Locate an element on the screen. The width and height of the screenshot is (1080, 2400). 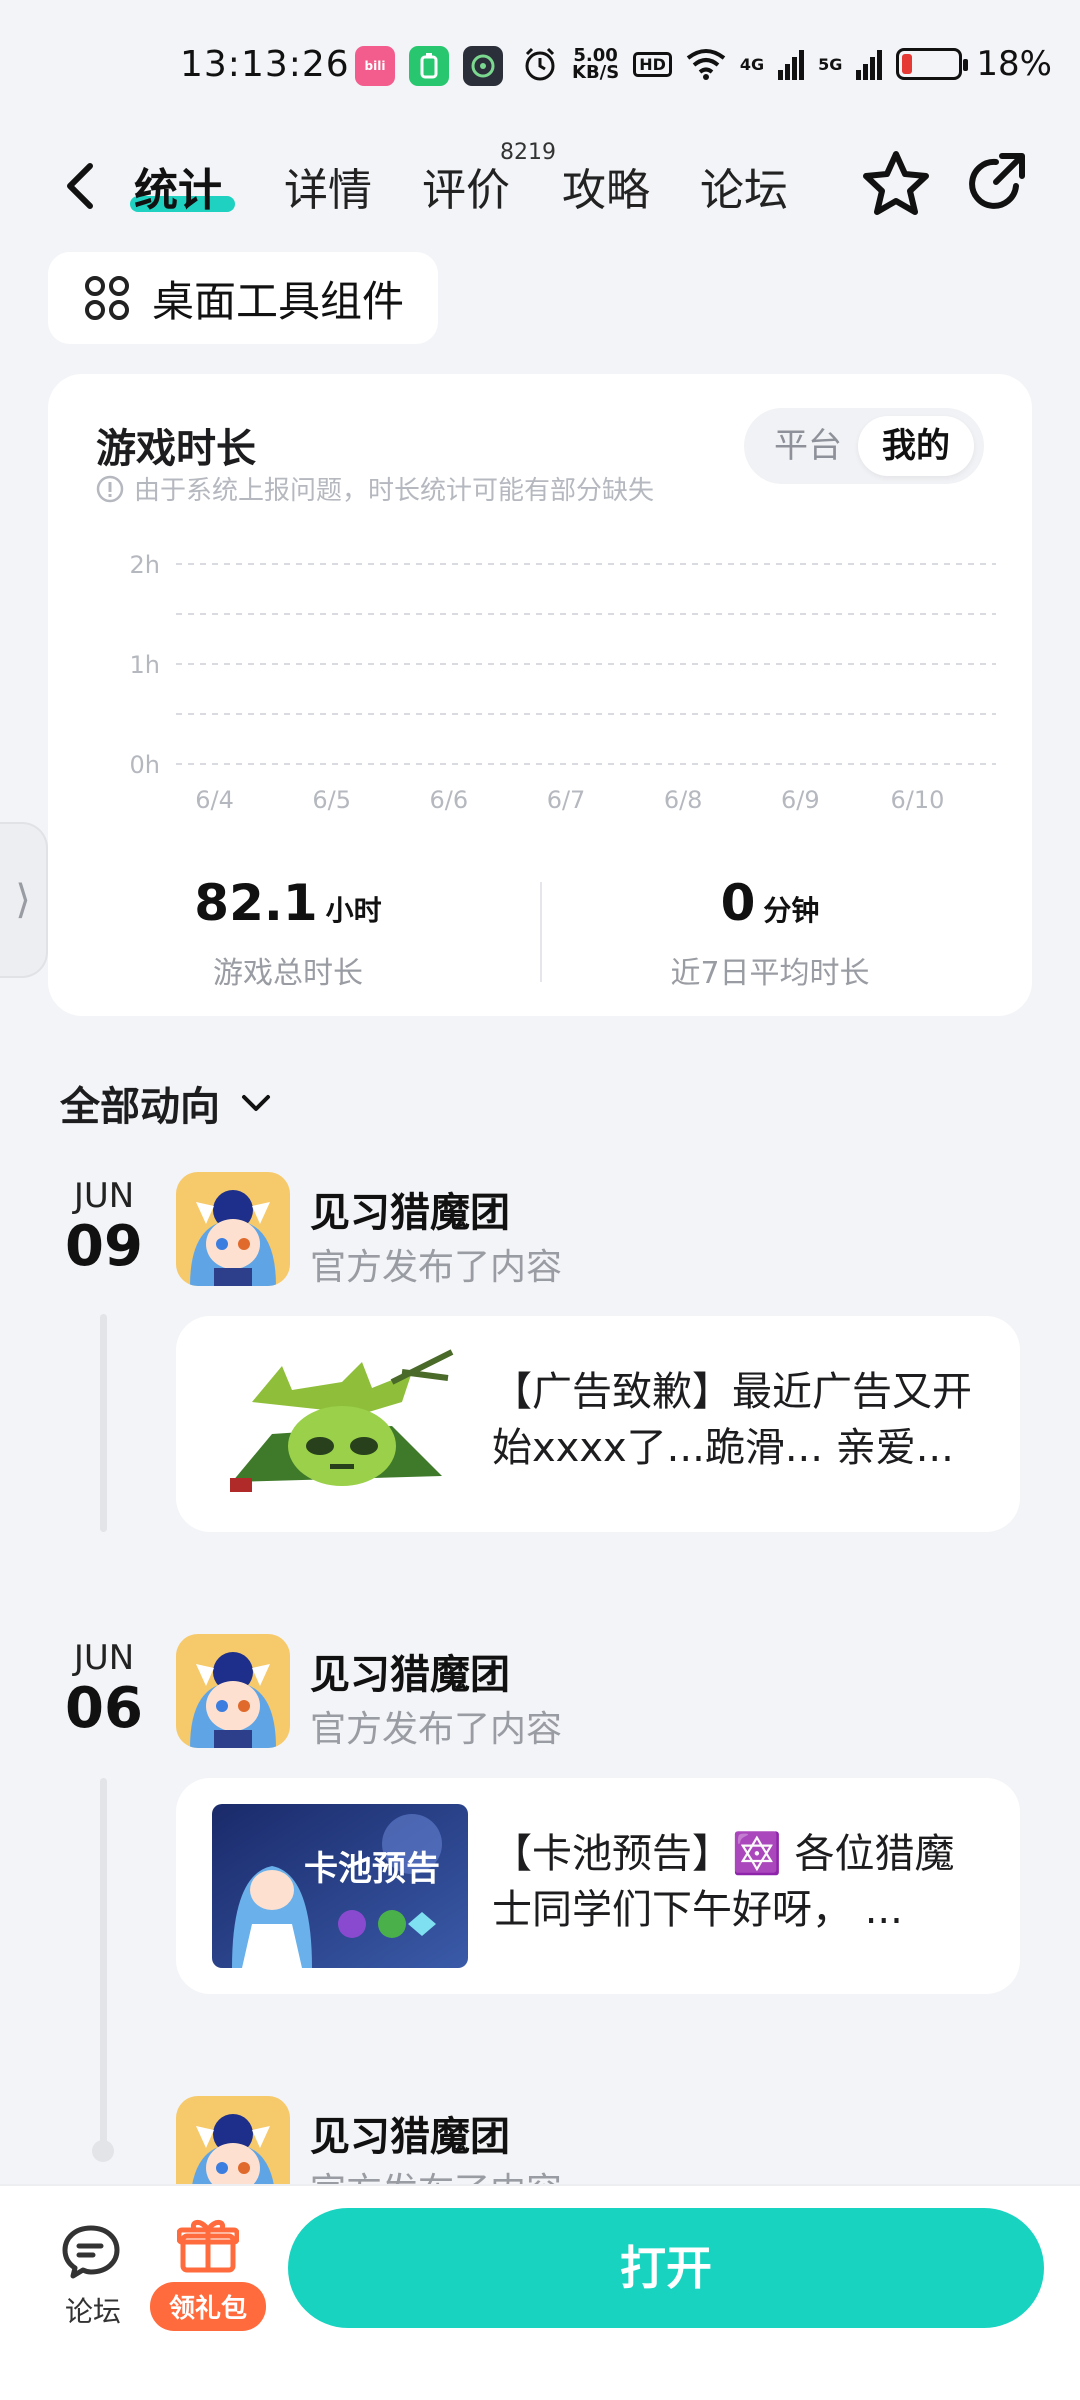
wifi-icon is located at coordinates (706, 64).